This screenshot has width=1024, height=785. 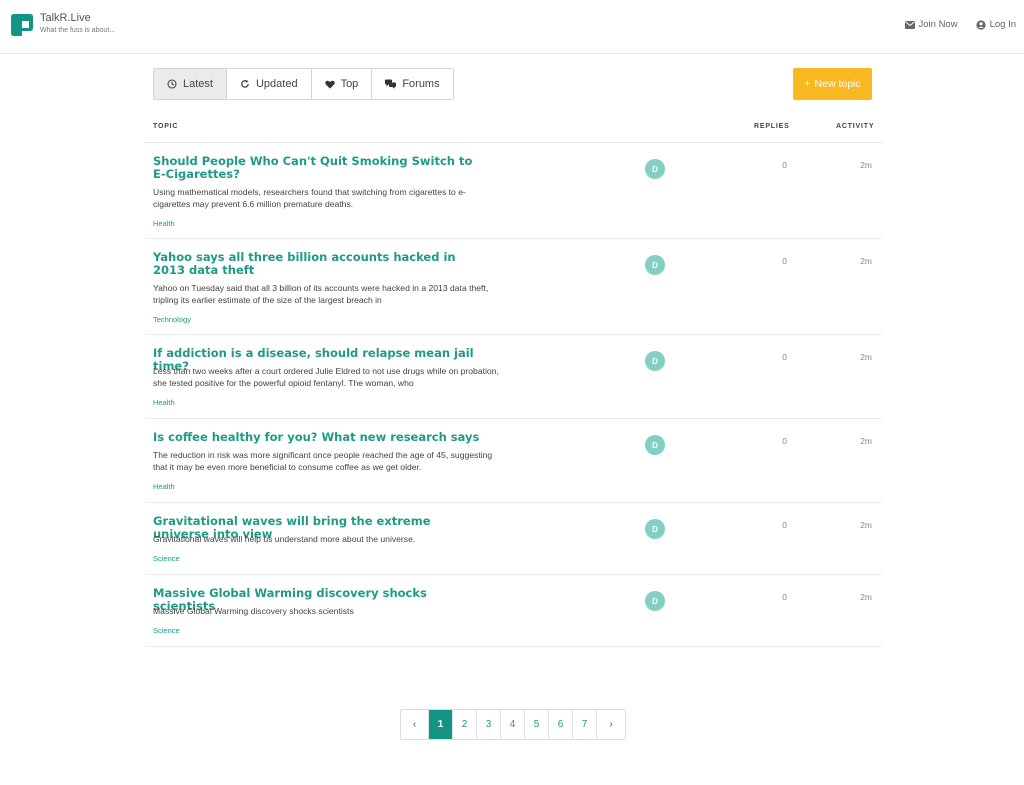 I want to click on tab-updated: Updated, so click(x=269, y=84).